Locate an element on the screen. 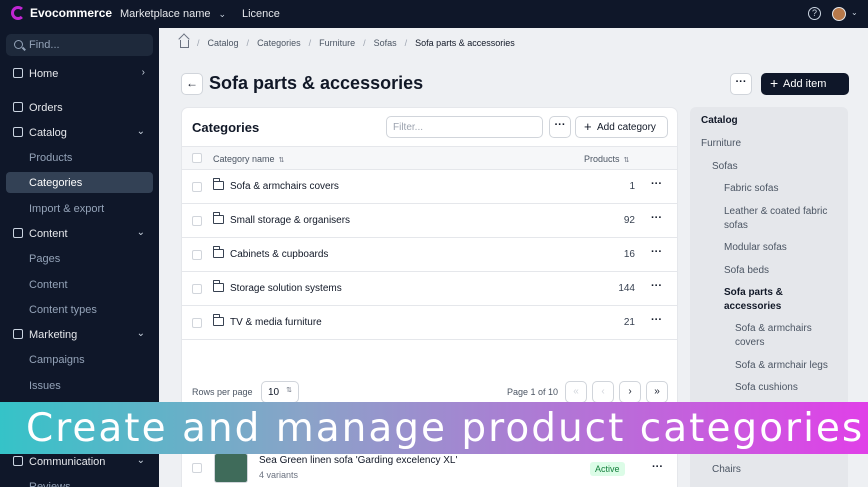 Image resolution: width=868 pixels, height=487 pixels. sidebar-item-categories: Categories is located at coordinates (79, 182).